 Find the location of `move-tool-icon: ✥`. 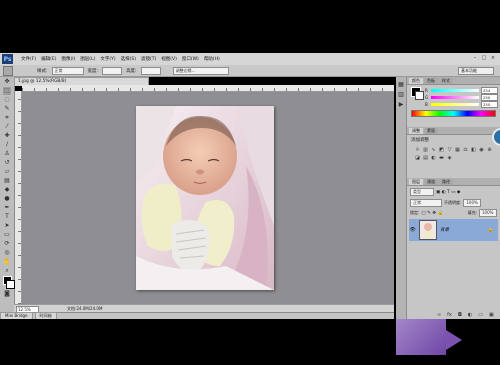

move-tool-icon: ✥ is located at coordinates (7, 82).